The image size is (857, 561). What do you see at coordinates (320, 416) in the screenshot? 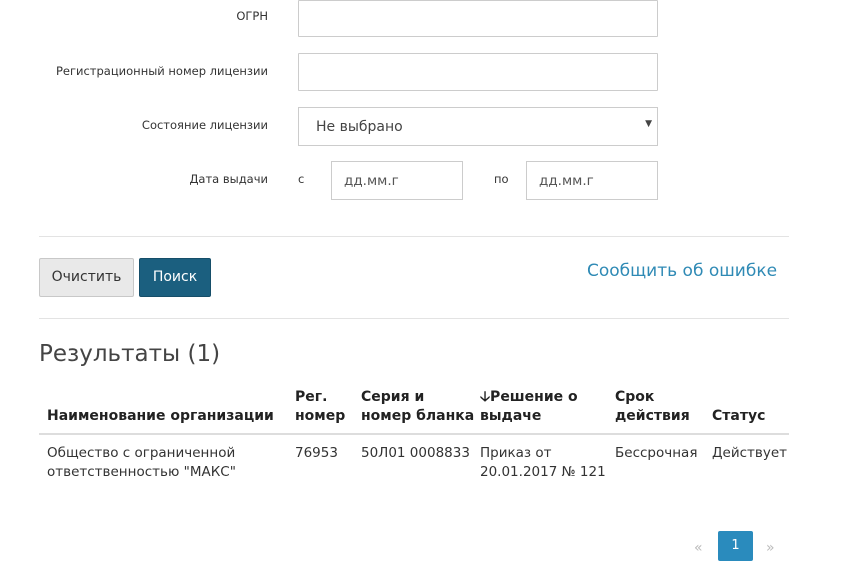
I see `header-reg-number-line2: номер` at bounding box center [320, 416].